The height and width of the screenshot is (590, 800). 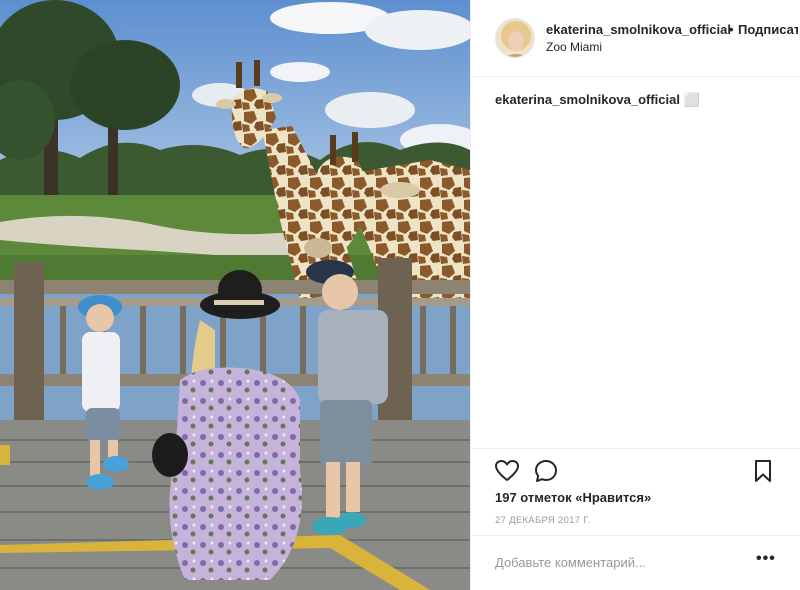 What do you see at coordinates (620, 562) in the screenshot?
I see `comment-input` at bounding box center [620, 562].